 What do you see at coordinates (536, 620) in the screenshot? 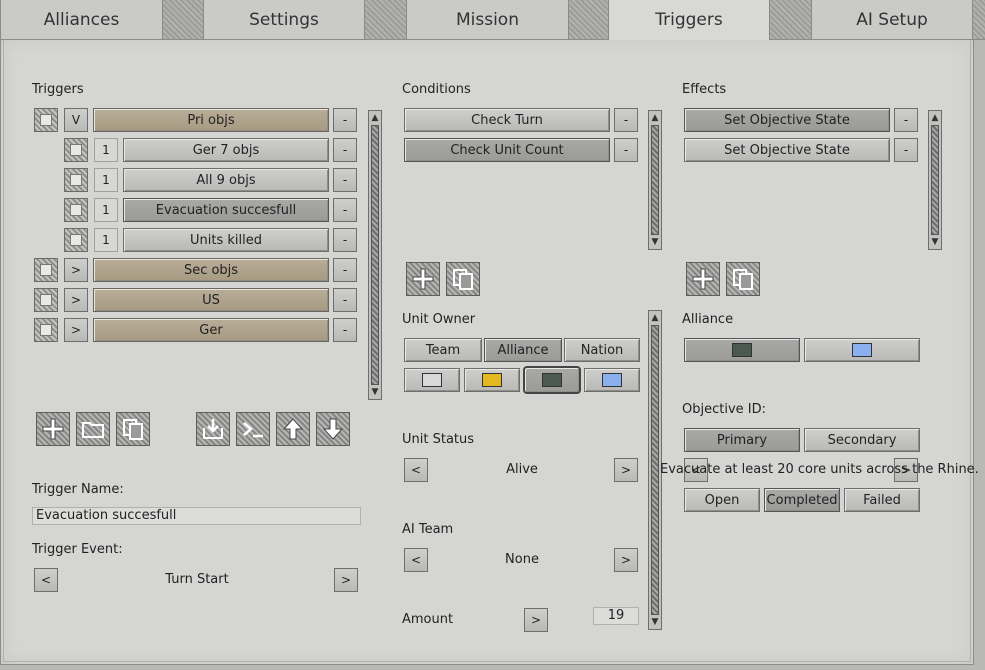
I see `amount-toggle-button: >` at bounding box center [536, 620].